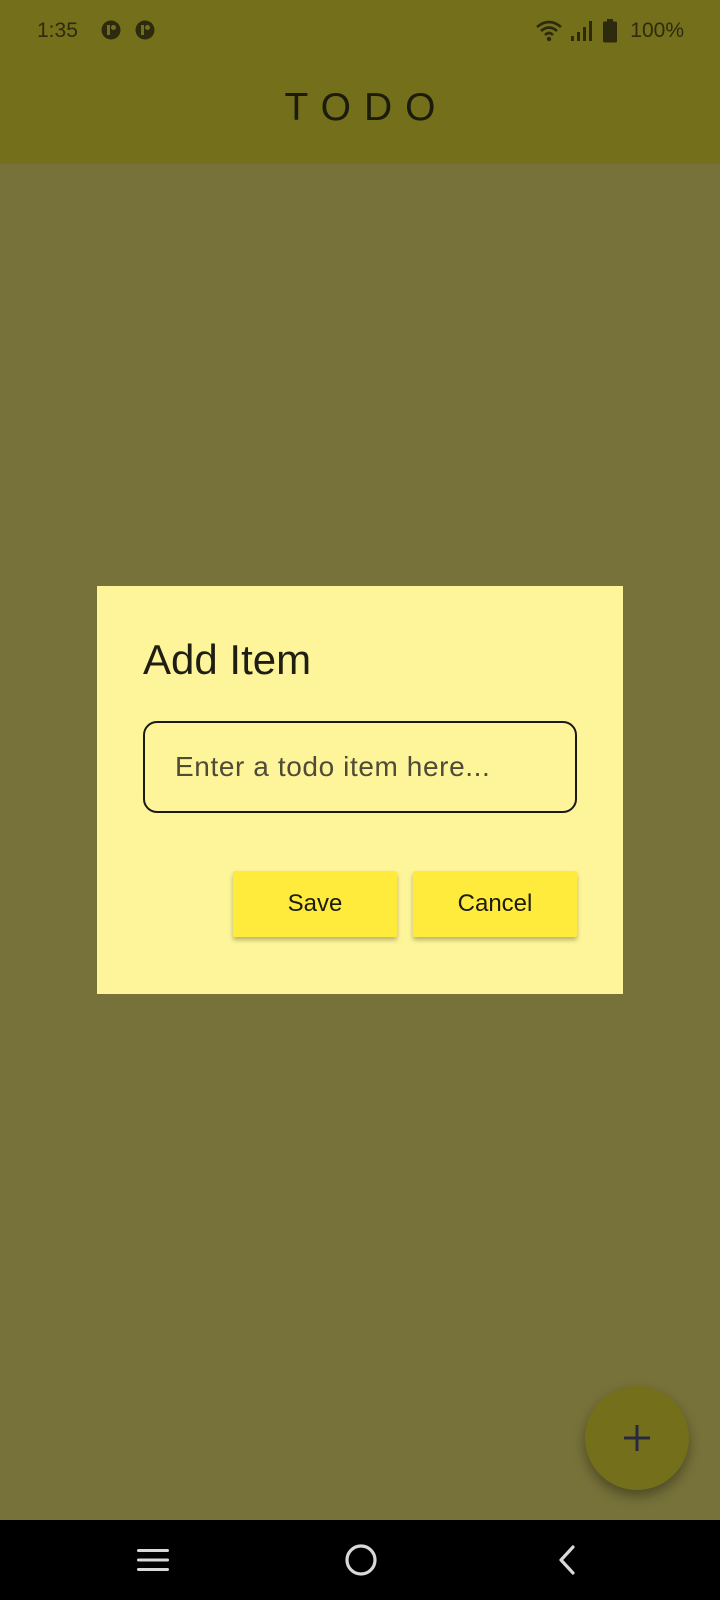 The height and width of the screenshot is (1600, 720). I want to click on back-icon, so click(567, 1560).